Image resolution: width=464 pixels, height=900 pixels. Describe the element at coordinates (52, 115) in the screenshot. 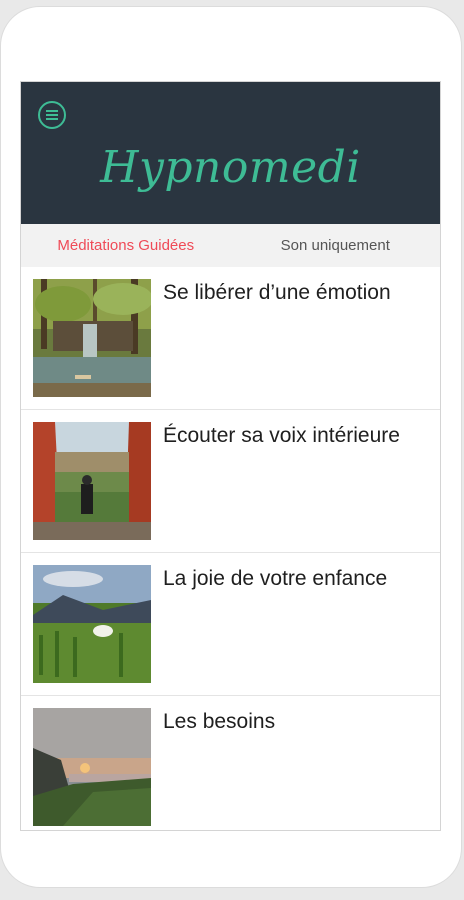

I see `menu-icon` at that location.